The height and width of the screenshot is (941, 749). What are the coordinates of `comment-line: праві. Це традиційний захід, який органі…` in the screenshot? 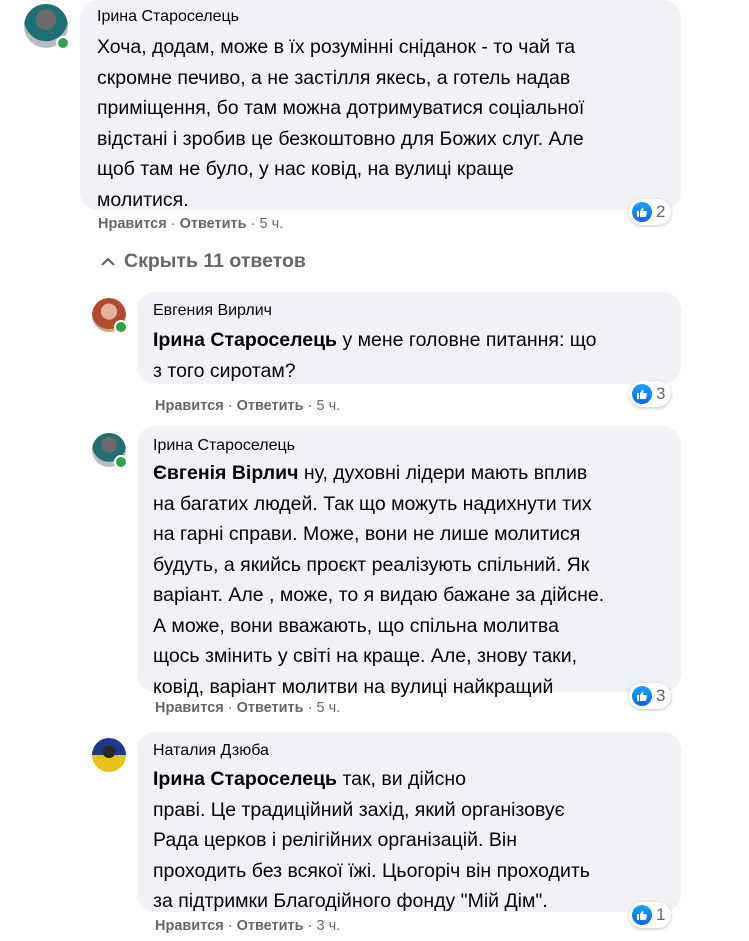 It's located at (359, 809).